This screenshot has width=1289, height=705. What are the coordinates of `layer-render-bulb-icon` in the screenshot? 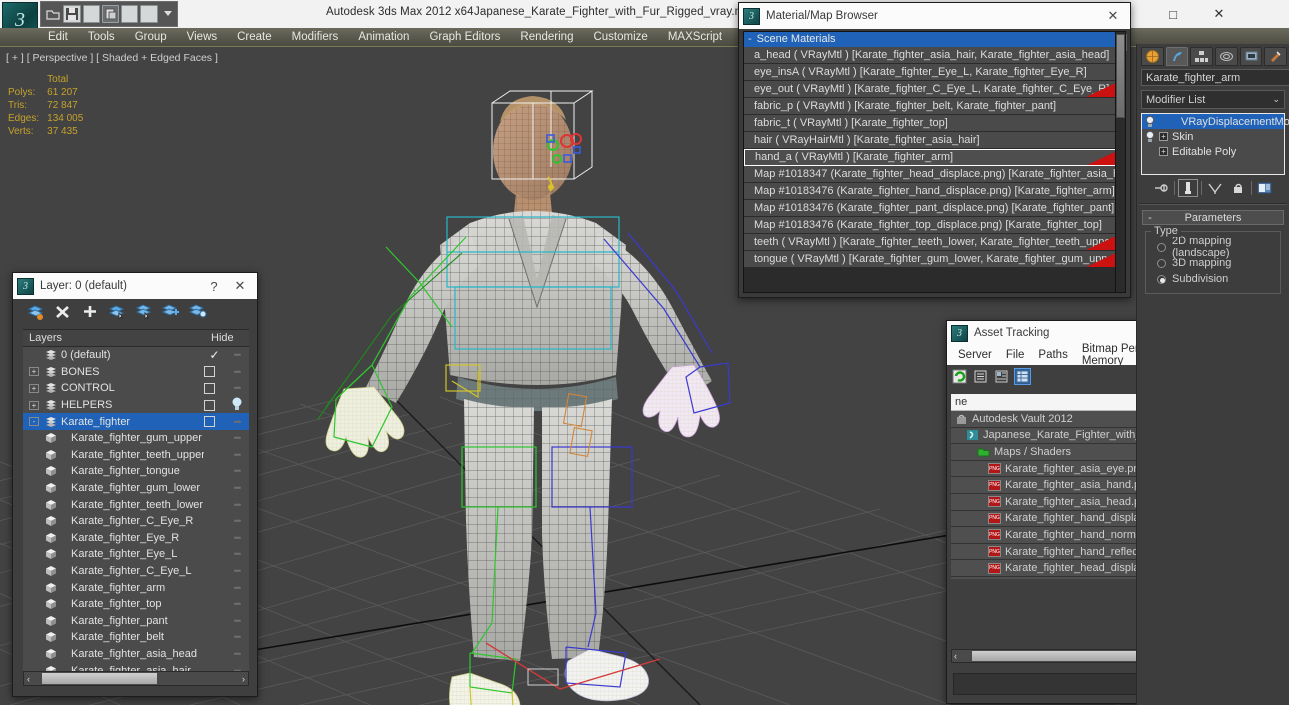 It's located at (237, 405).